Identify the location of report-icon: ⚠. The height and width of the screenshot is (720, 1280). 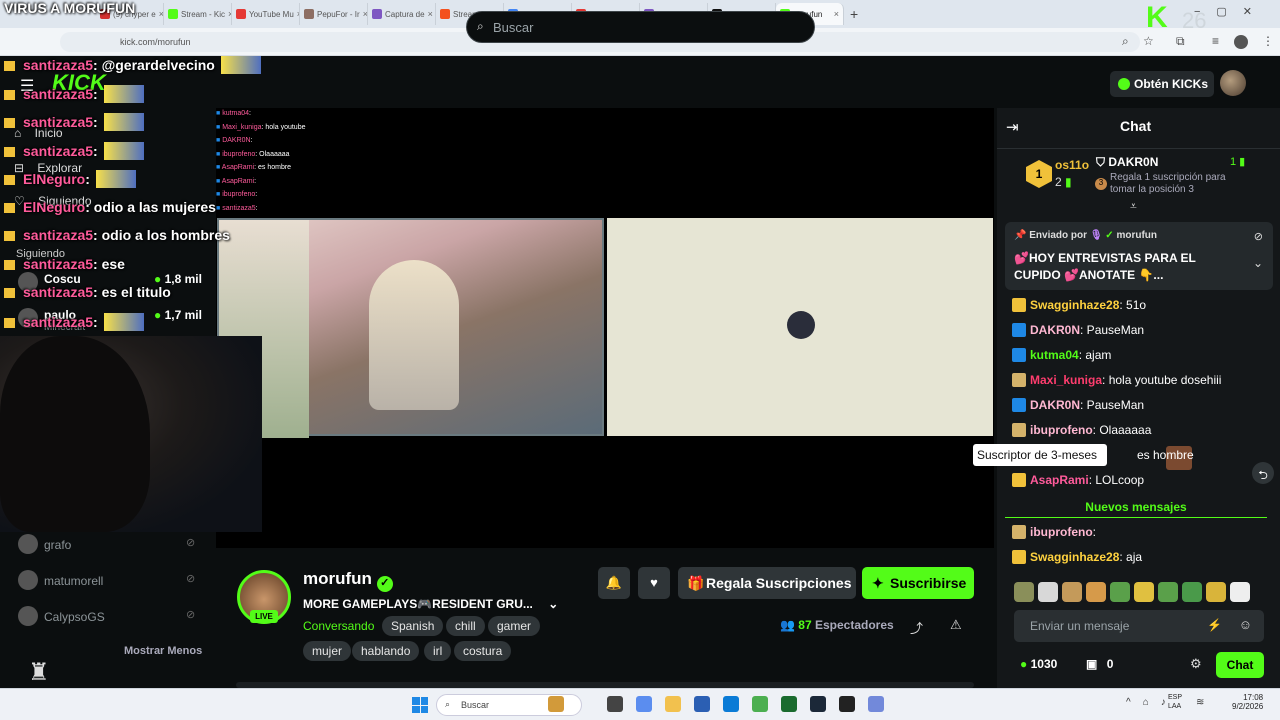
(956, 625).